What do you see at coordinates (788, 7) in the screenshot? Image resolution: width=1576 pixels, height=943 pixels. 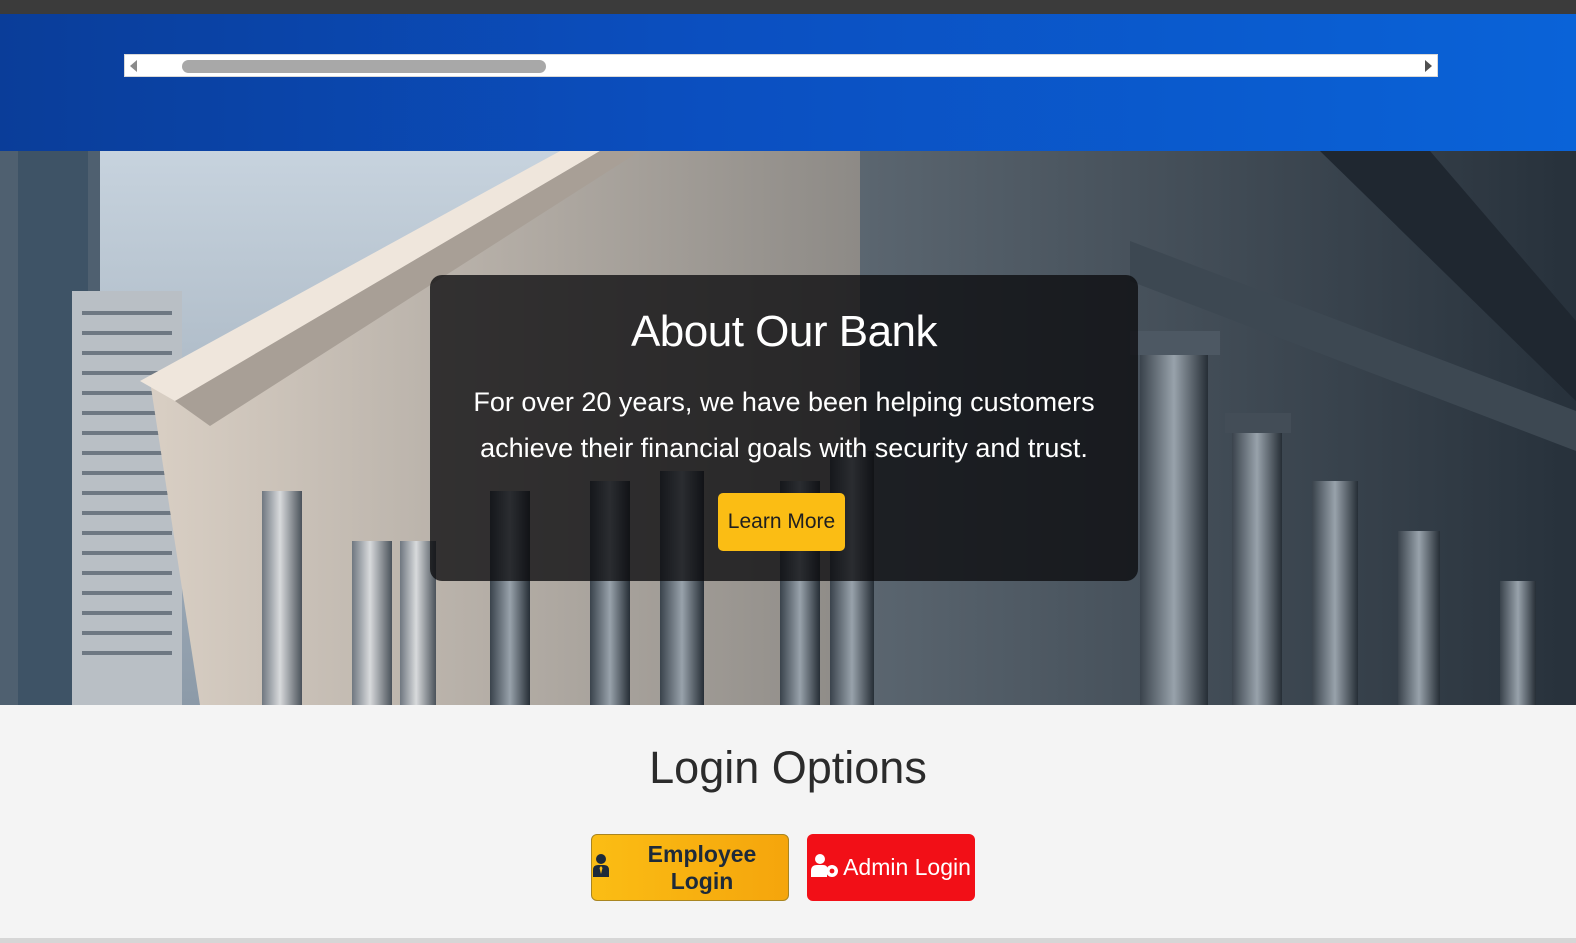 I see `browser-top-strip` at bounding box center [788, 7].